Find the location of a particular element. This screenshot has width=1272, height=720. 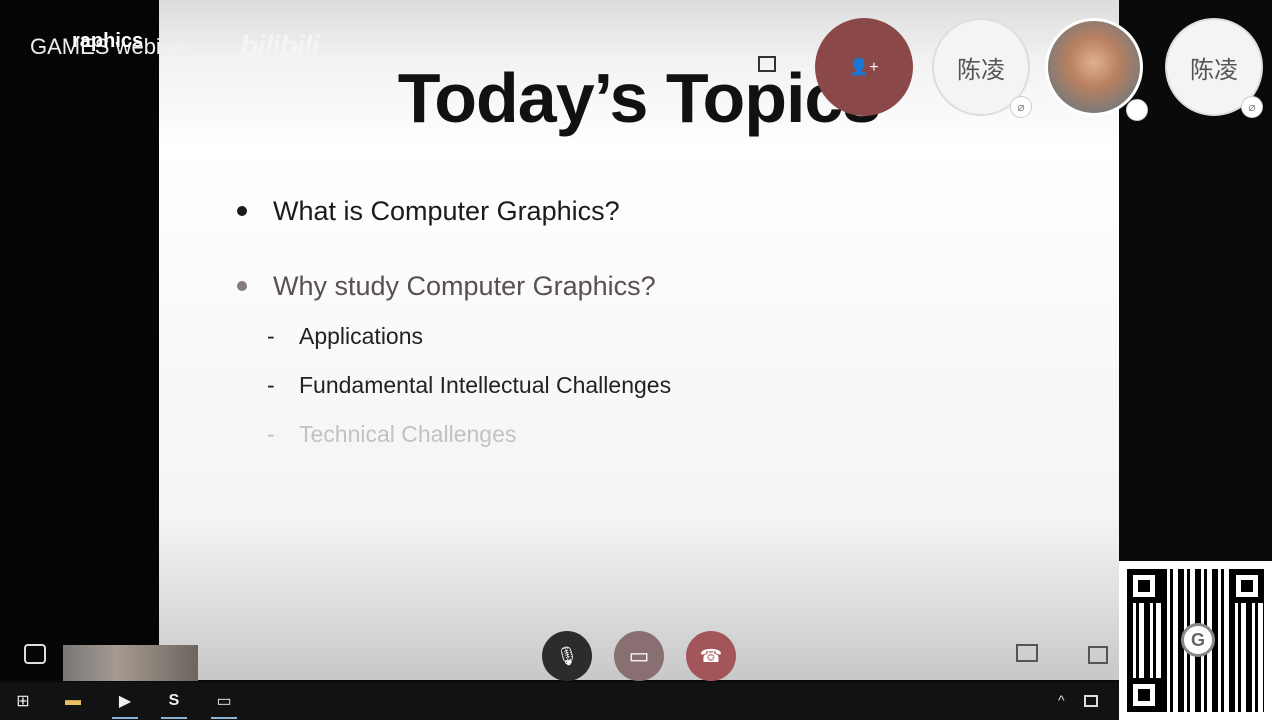

camera-toggle-button: ▭ is located at coordinates (639, 656).